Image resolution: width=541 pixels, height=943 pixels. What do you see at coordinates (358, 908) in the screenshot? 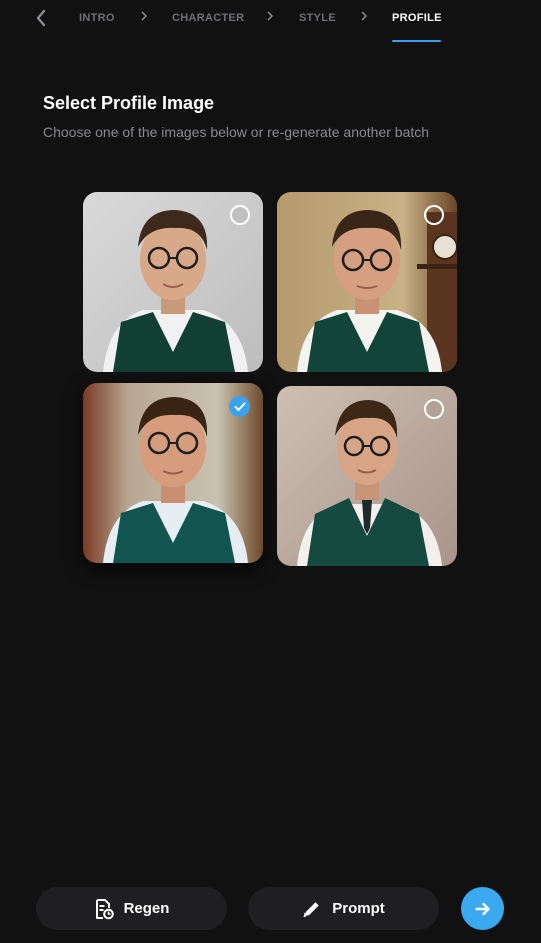
I see `prompt-label: Prompt` at bounding box center [358, 908].